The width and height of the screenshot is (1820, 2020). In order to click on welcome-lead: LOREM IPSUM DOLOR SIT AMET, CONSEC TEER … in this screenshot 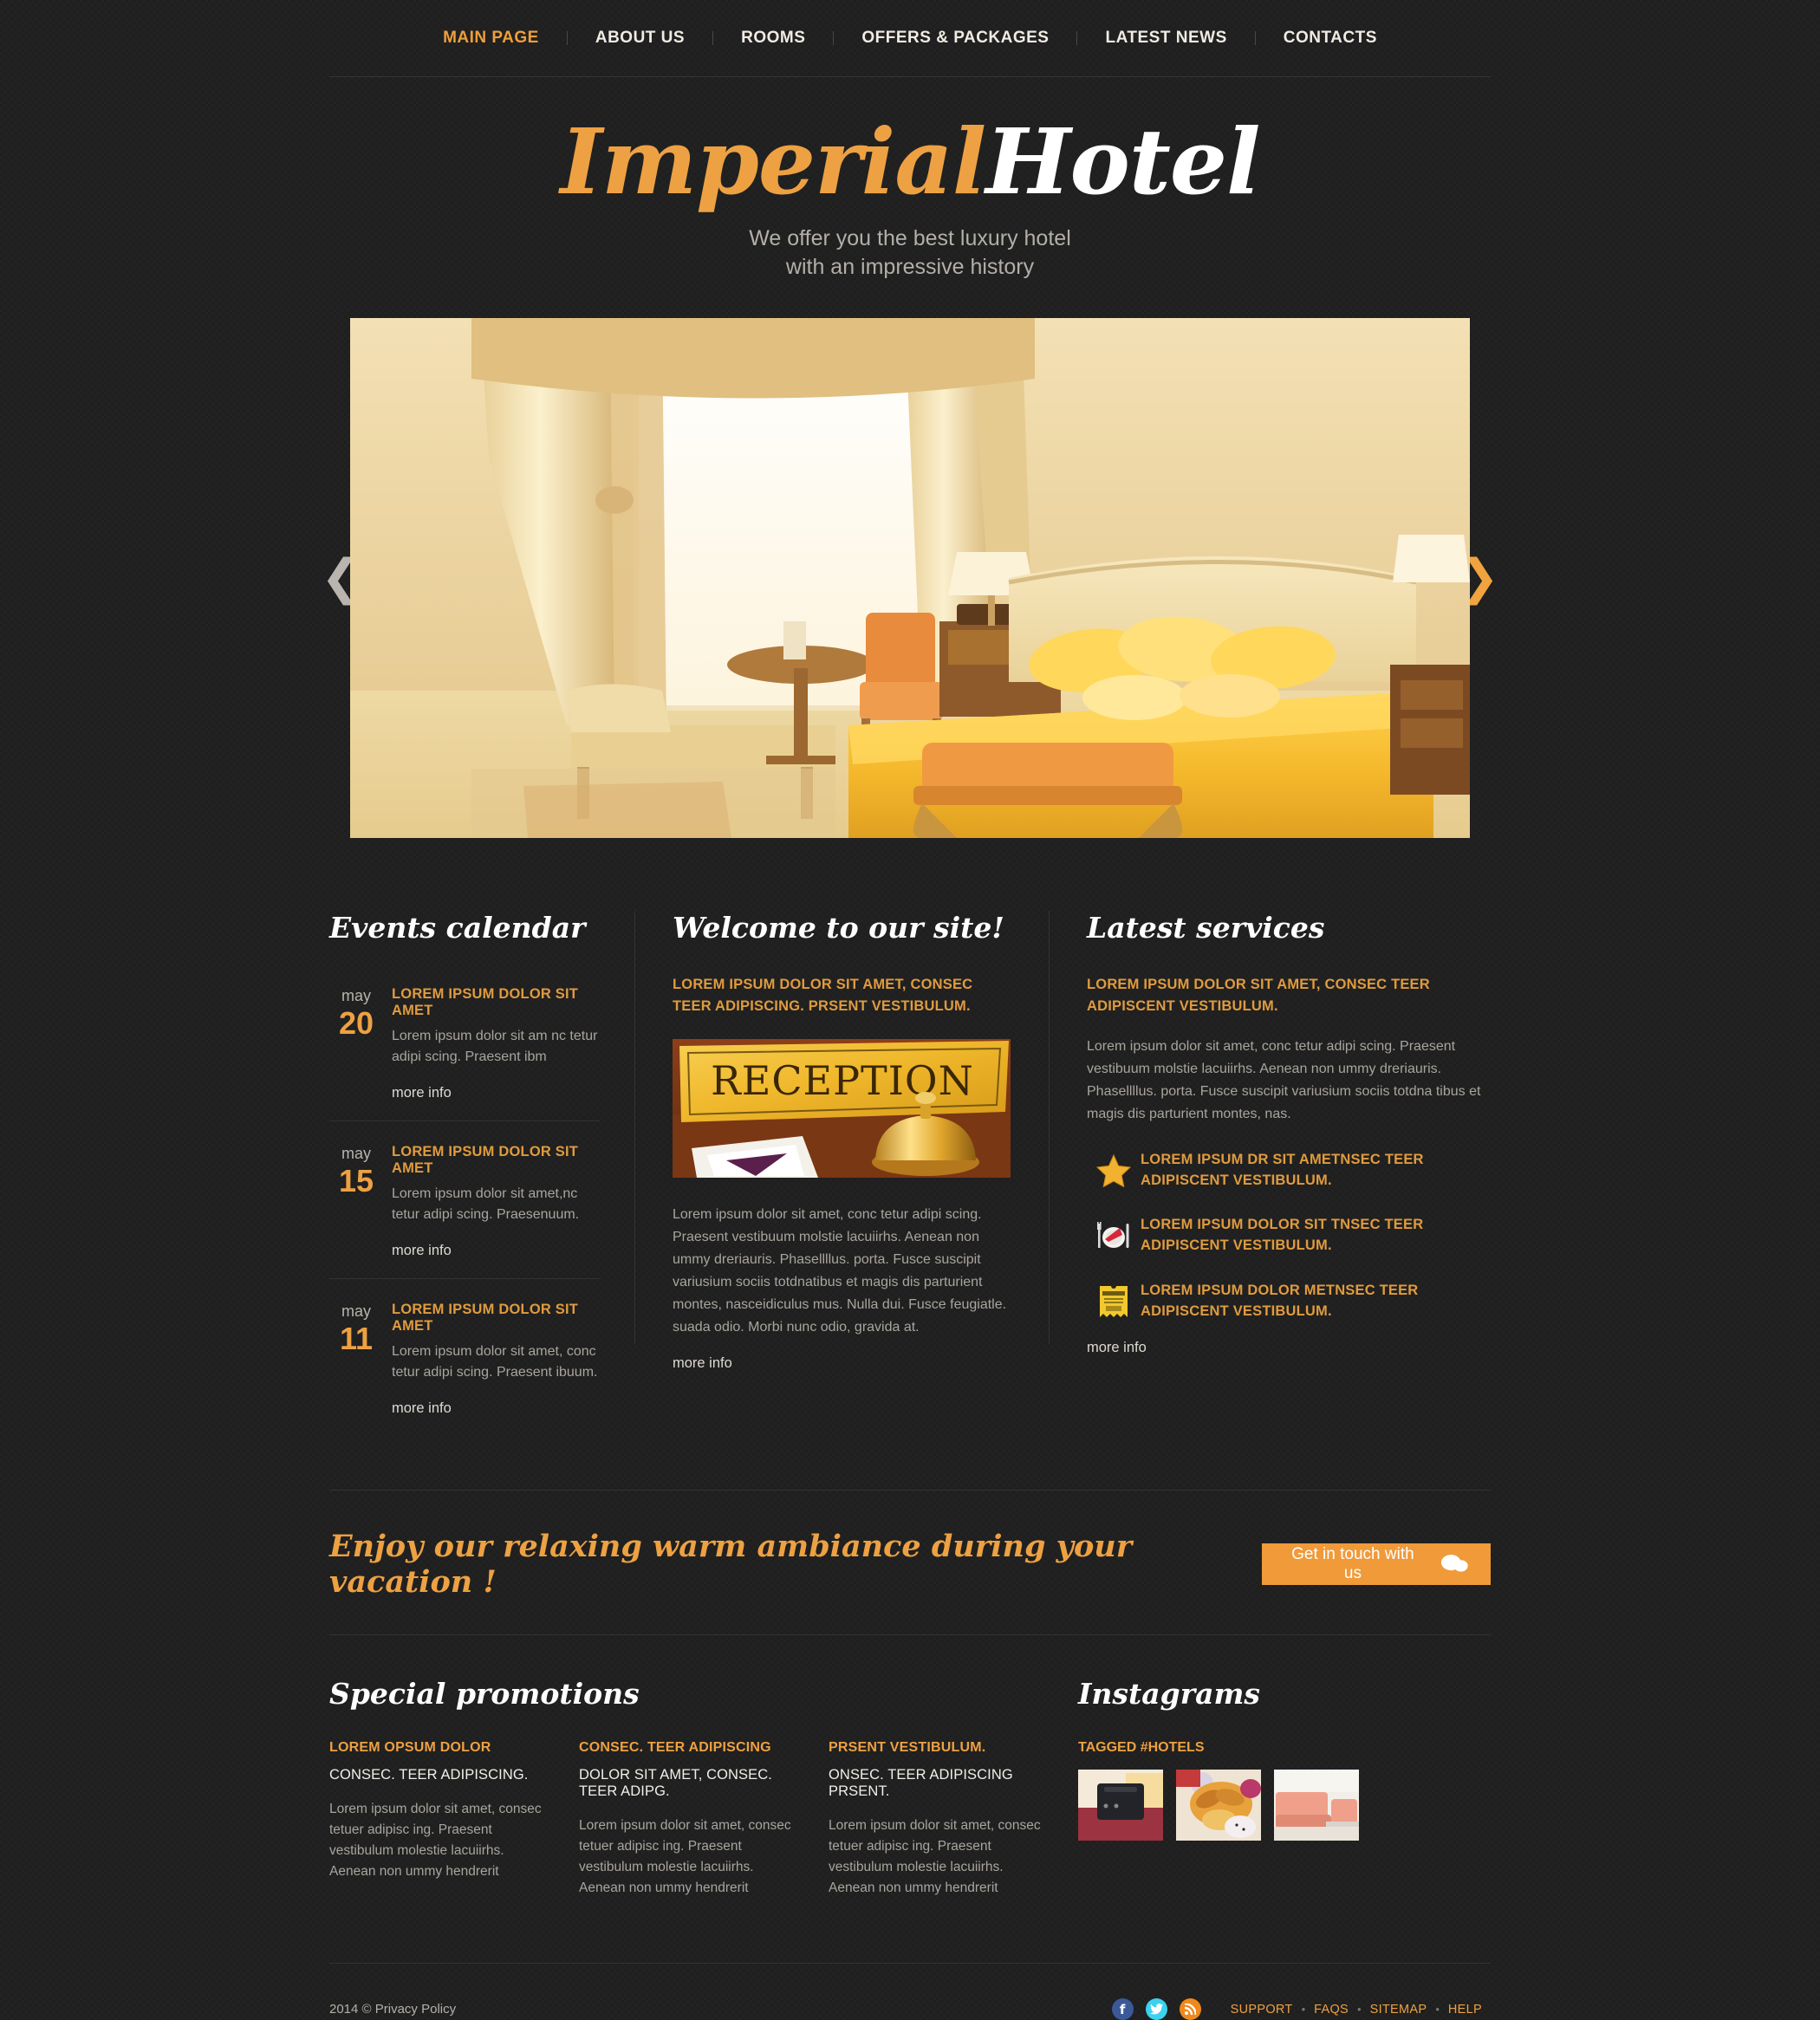, I will do `click(823, 995)`.